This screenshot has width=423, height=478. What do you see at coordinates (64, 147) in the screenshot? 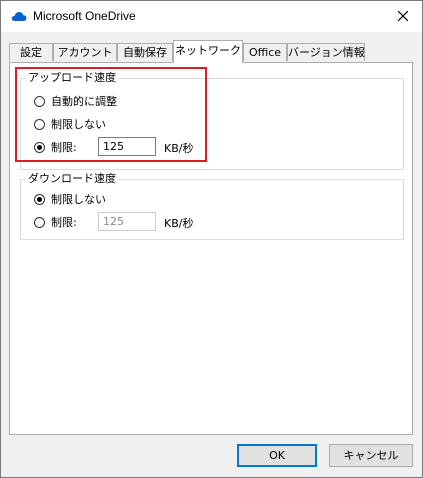
I see `upload-limit-label: 制限:` at bounding box center [64, 147].